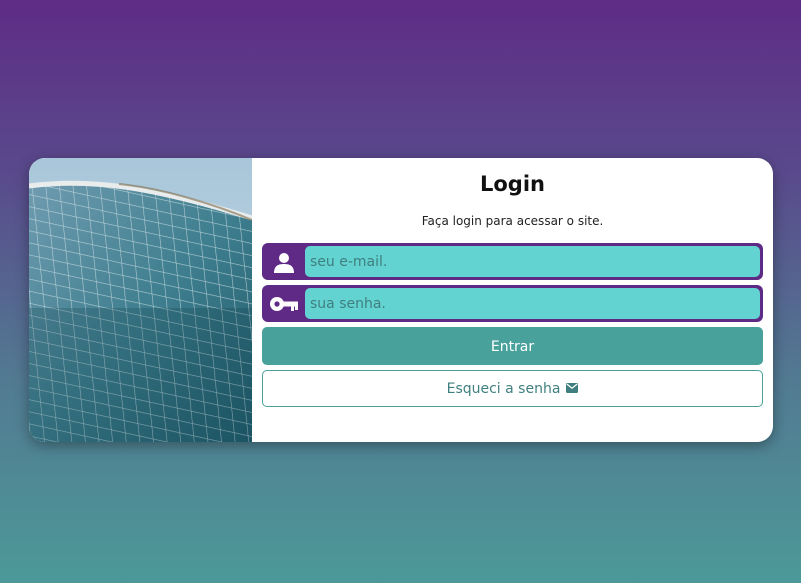 The width and height of the screenshot is (801, 583). What do you see at coordinates (283, 303) in the screenshot?
I see `key-icon` at bounding box center [283, 303].